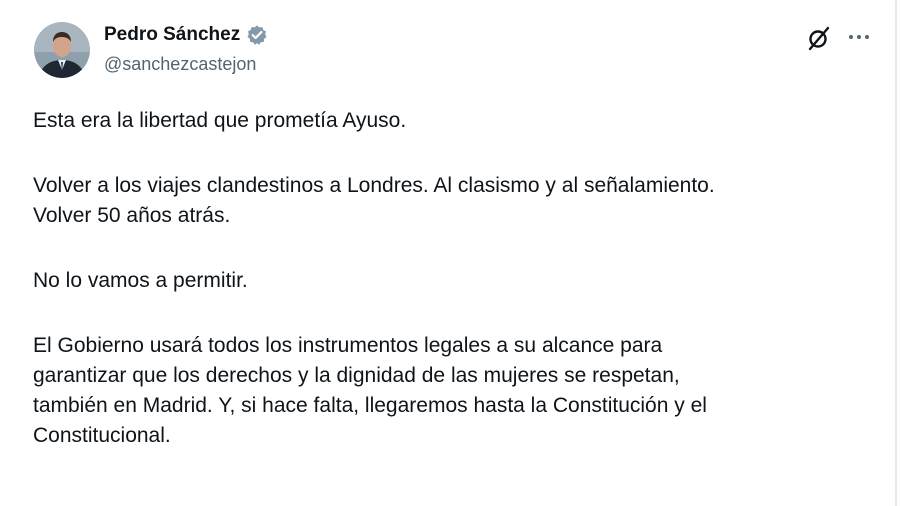 This screenshot has width=900, height=506. I want to click on profile-photo-icon, so click(62, 50).